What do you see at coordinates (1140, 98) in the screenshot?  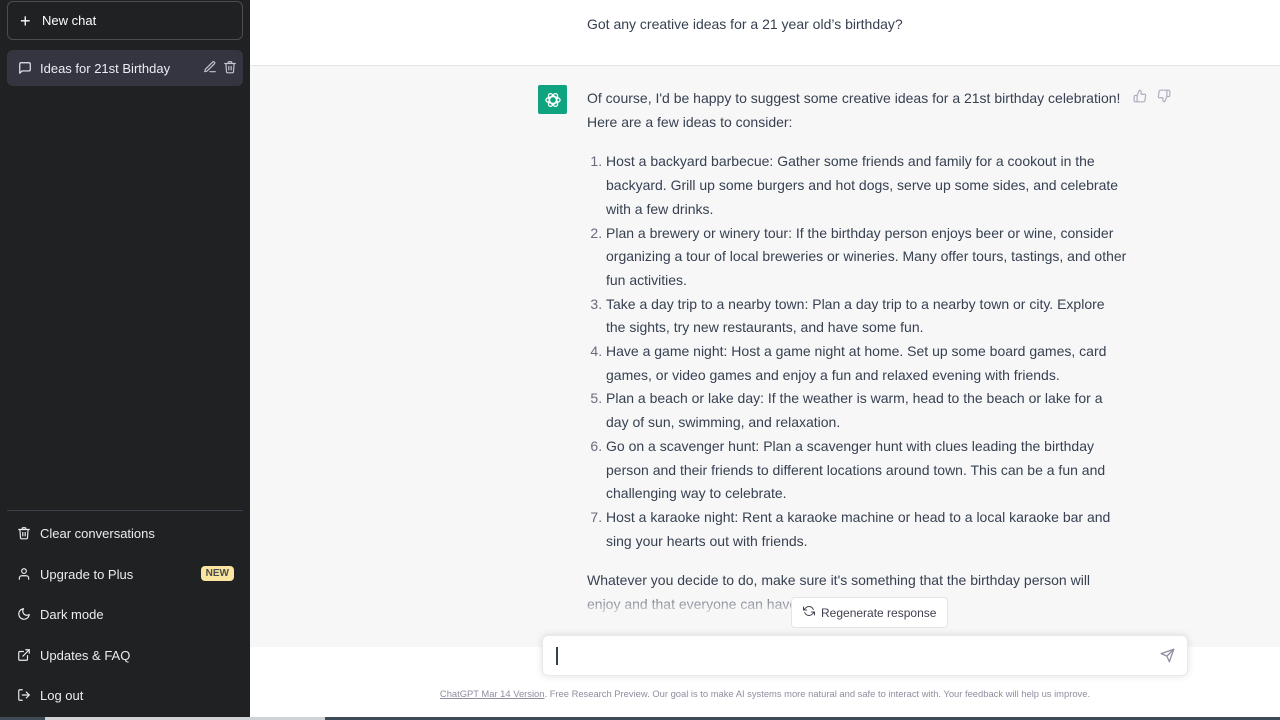 I see `thumbs-up-icon` at bounding box center [1140, 98].